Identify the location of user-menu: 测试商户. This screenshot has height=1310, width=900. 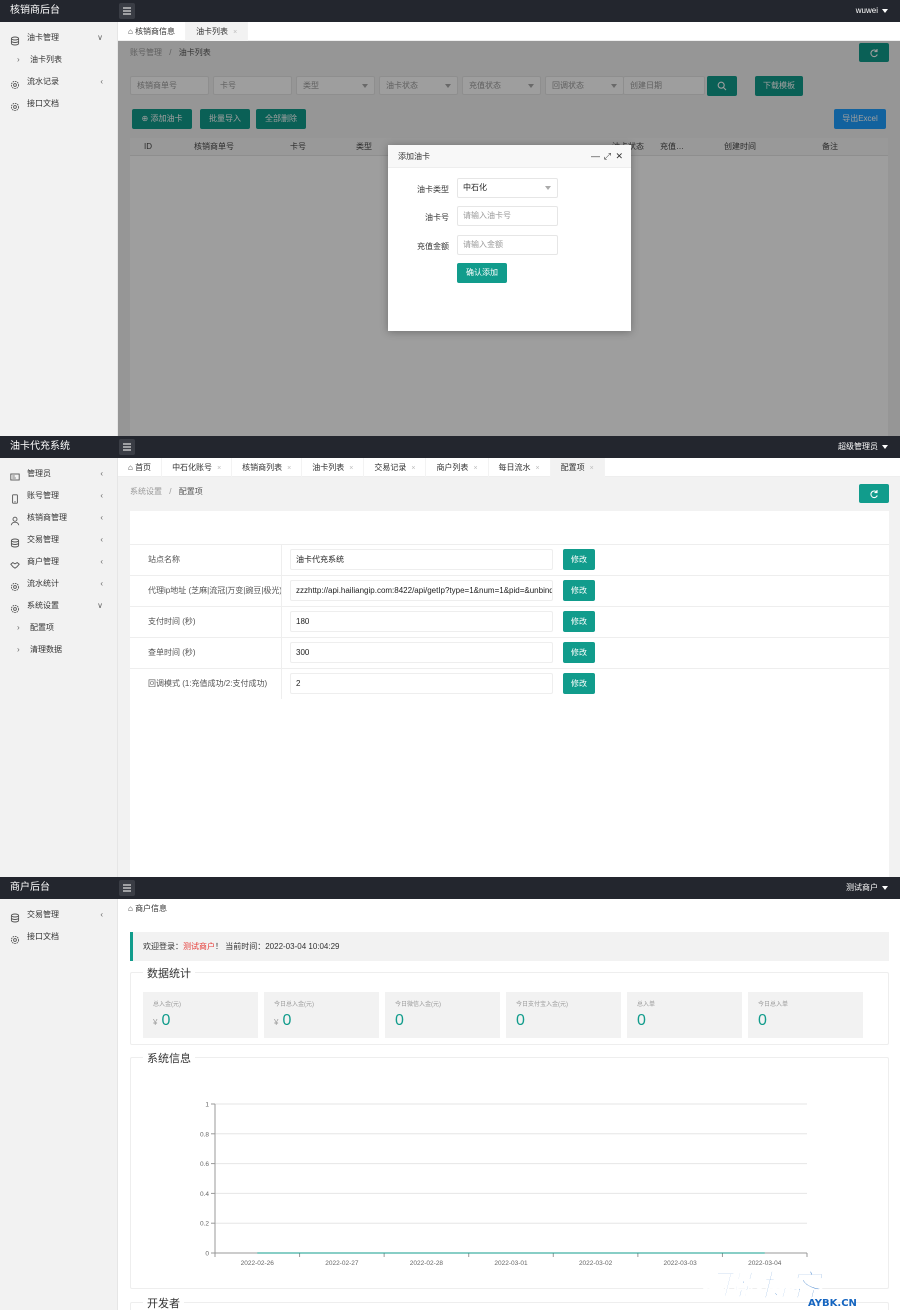
(867, 888).